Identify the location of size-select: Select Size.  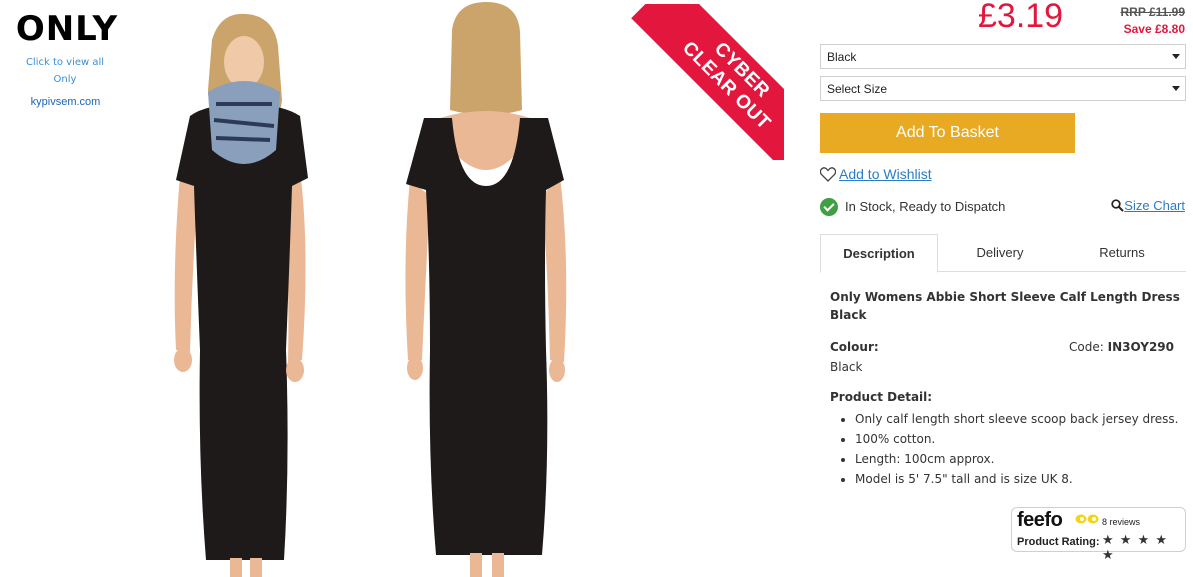
(1003, 88).